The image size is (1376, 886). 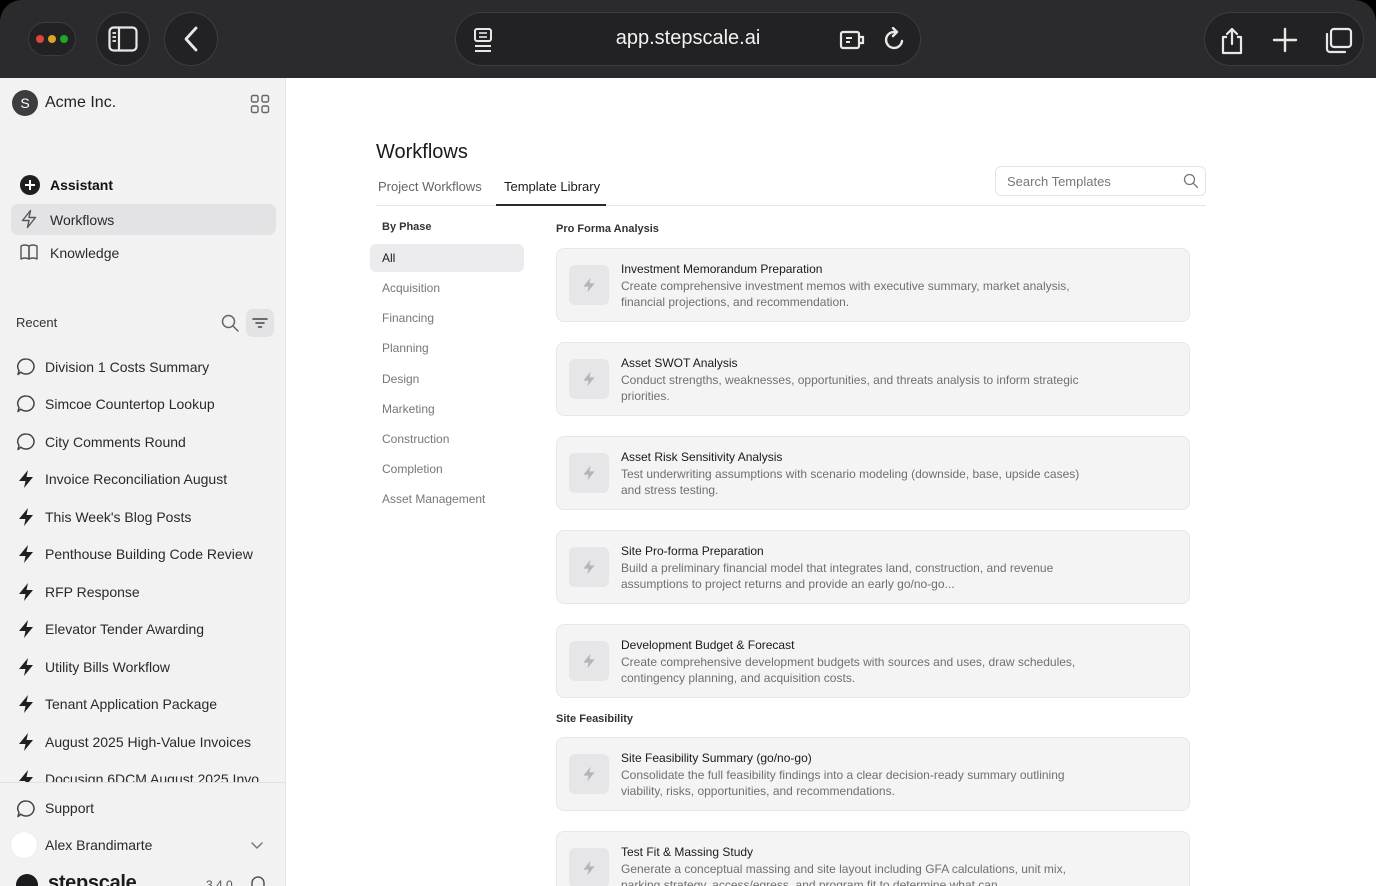 What do you see at coordinates (152, 776) in the screenshot?
I see `recent-item-label: Docusign 6DCM August 2025 Invo` at bounding box center [152, 776].